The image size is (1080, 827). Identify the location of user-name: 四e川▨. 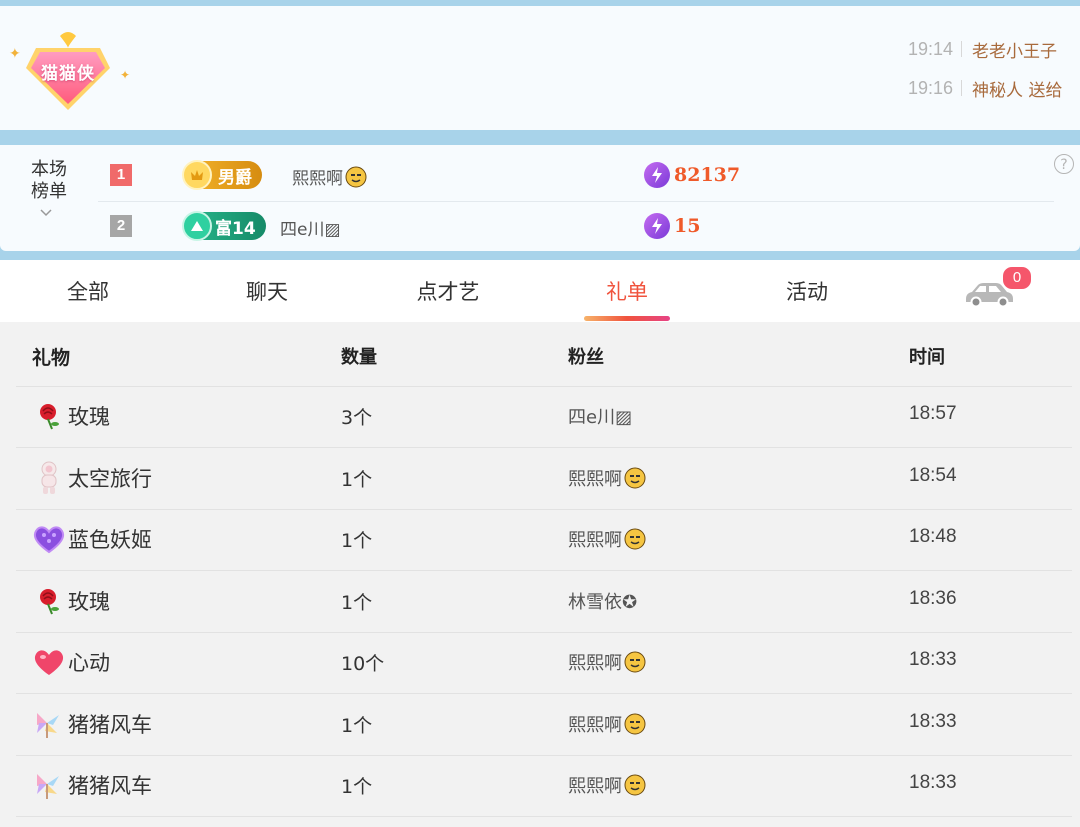
(310, 227).